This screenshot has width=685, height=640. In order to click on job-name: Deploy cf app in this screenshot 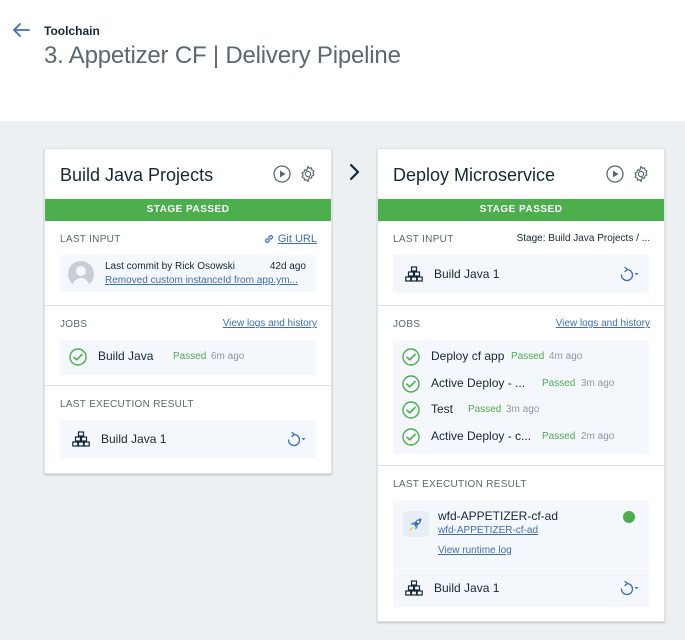, I will do `click(468, 356)`.